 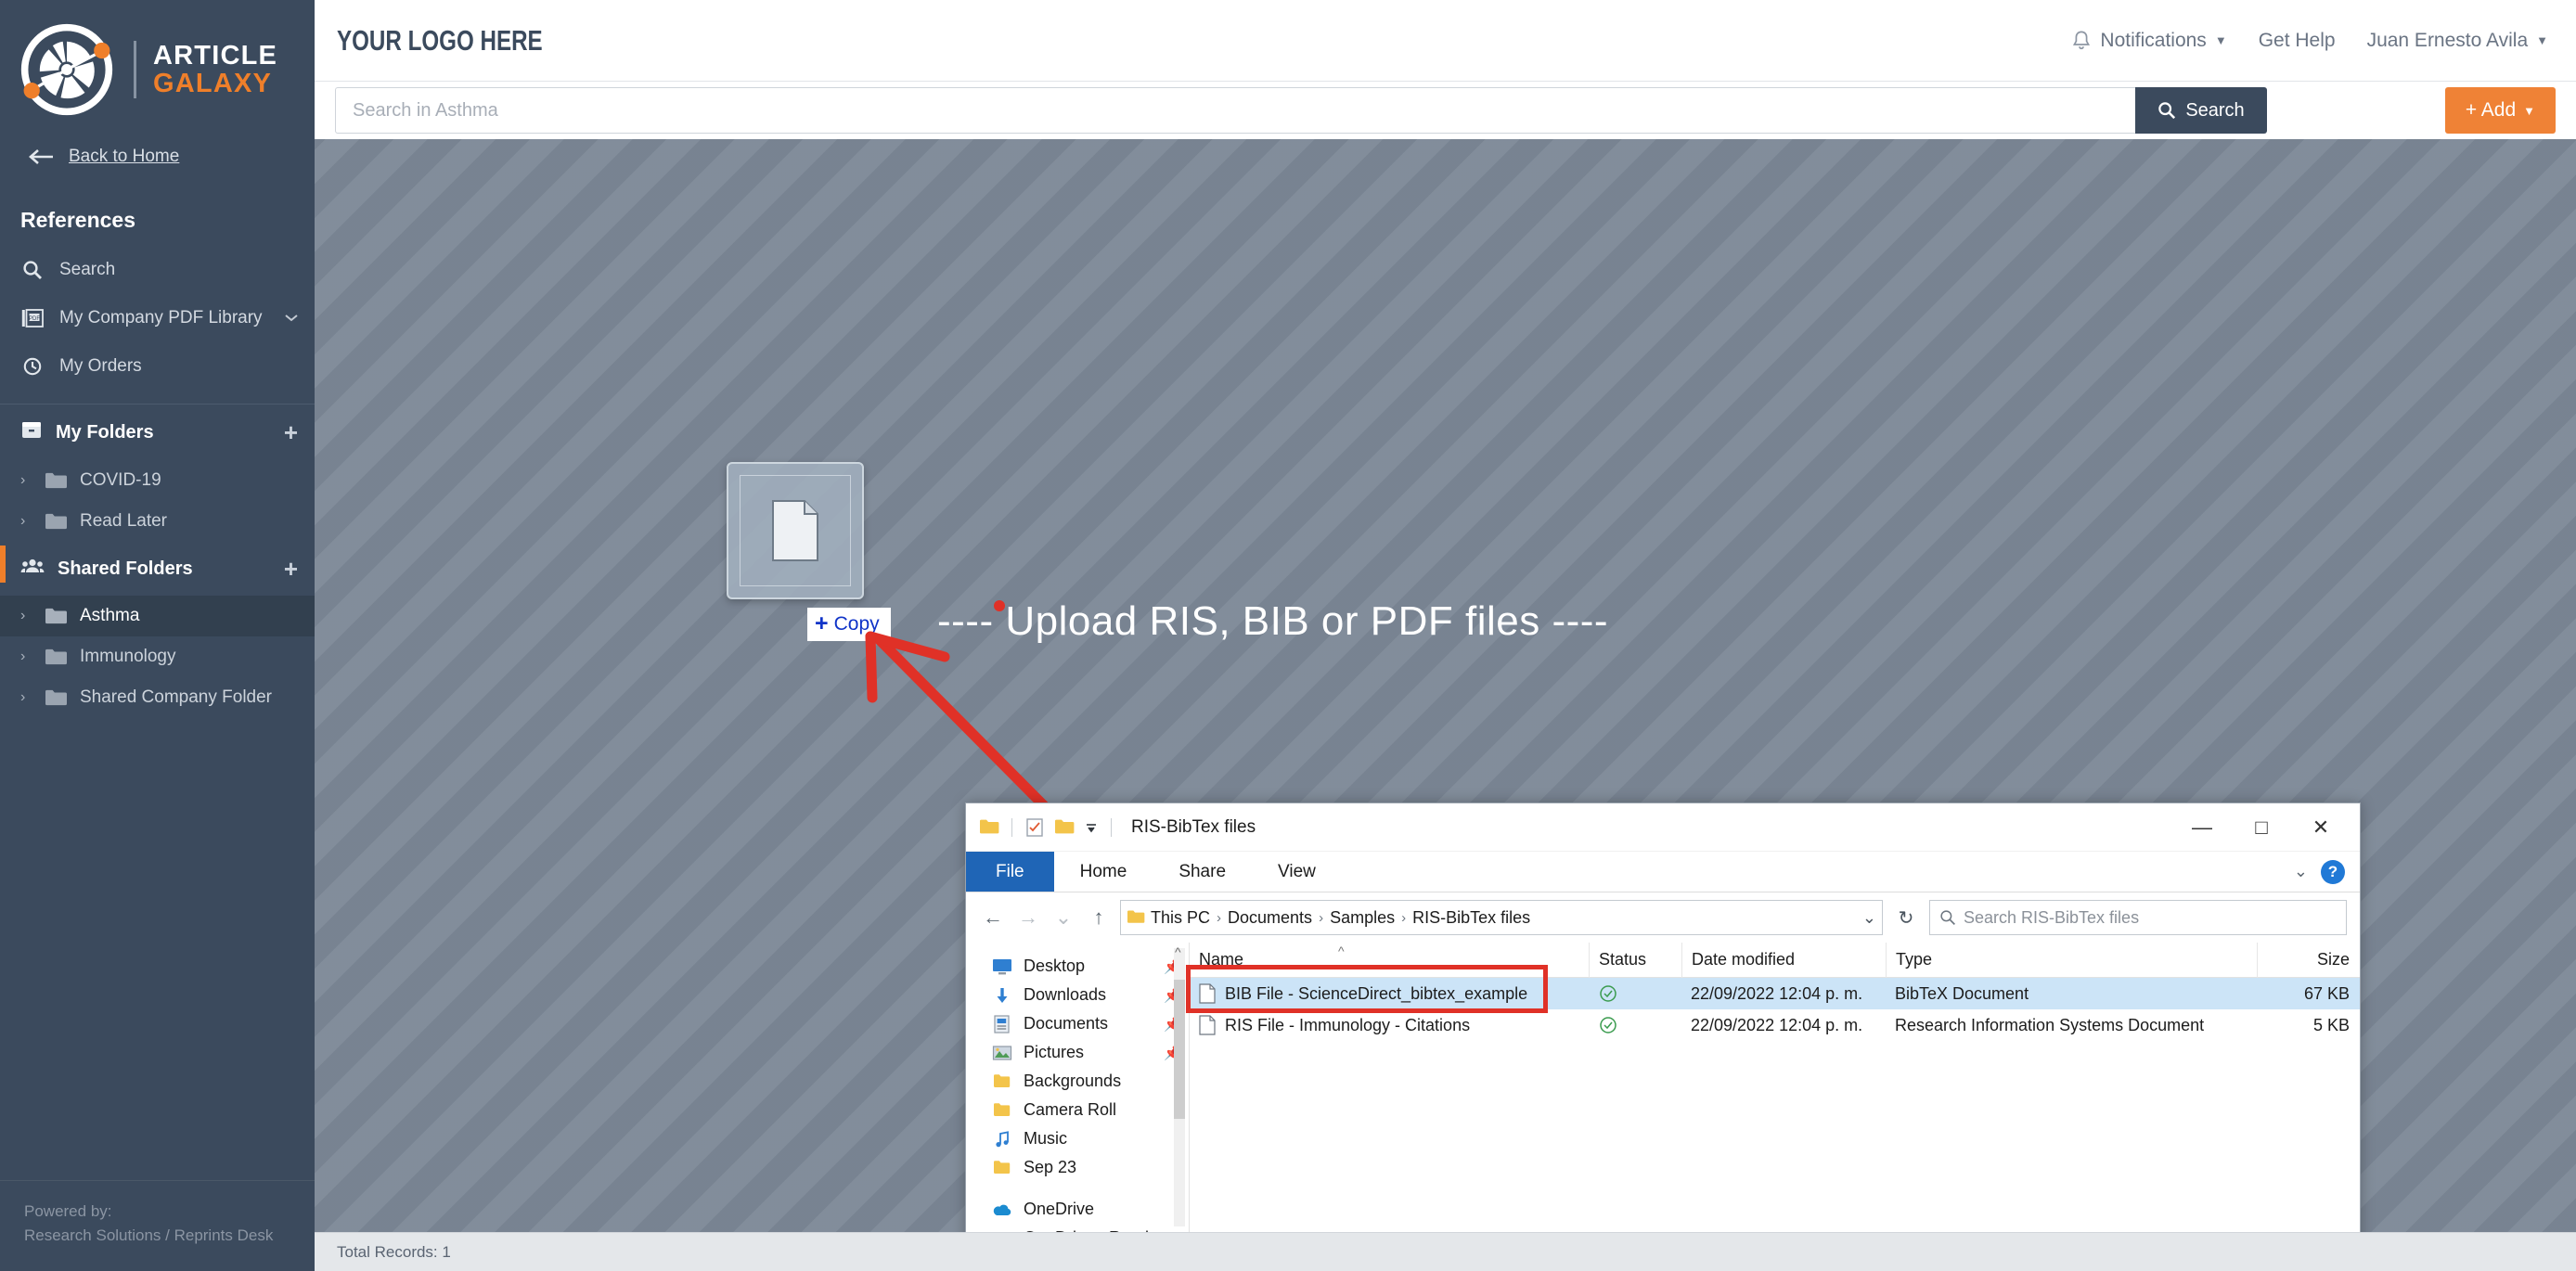 I want to click on toolbar-divider, so click(x=1011, y=827).